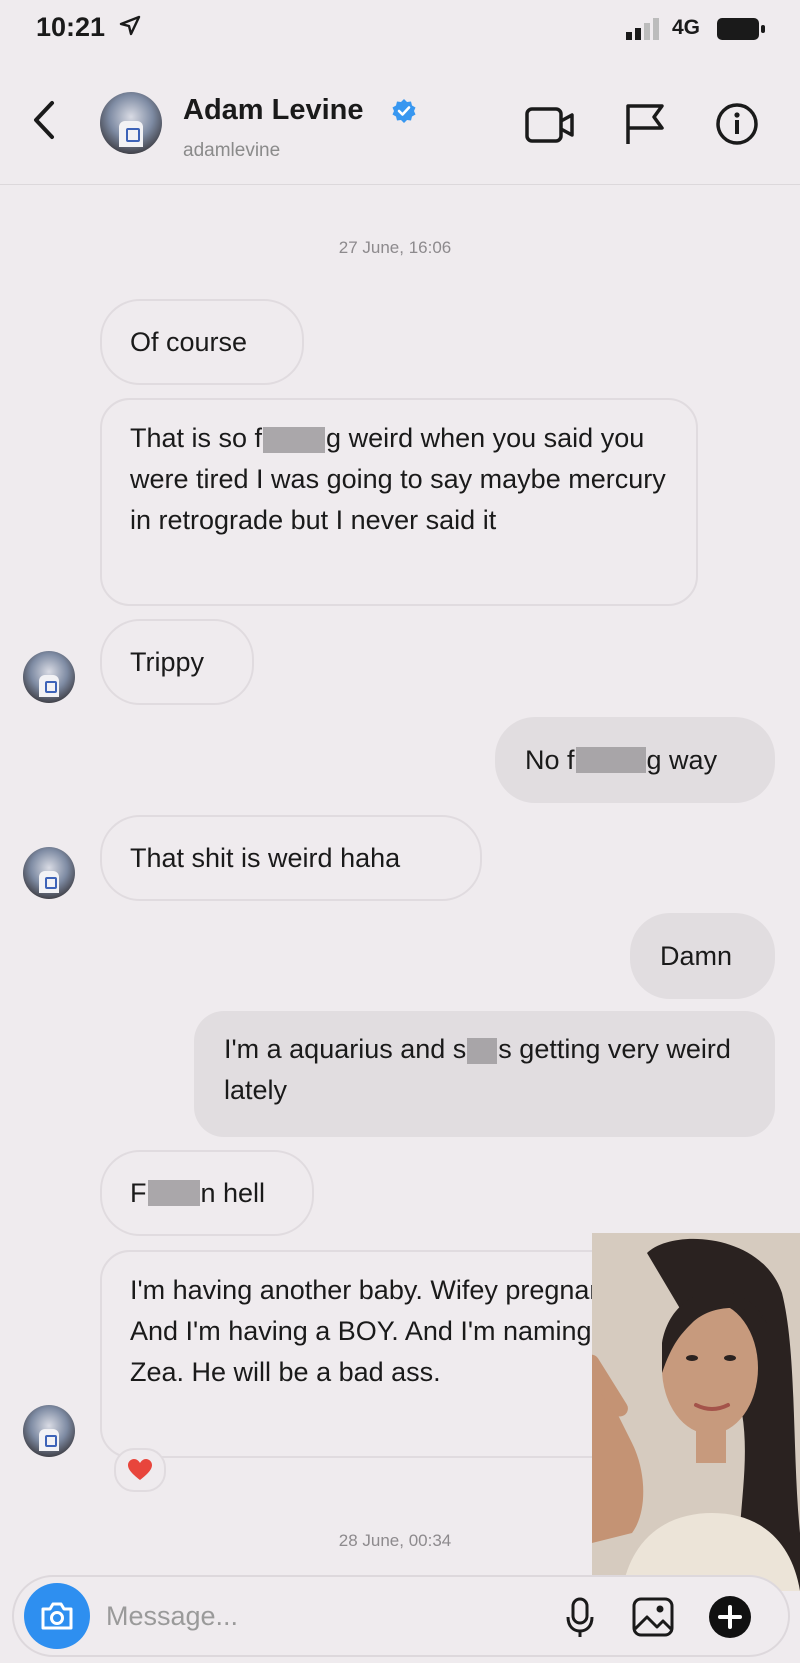  What do you see at coordinates (682, 759) in the screenshot?
I see `message-text: g way` at bounding box center [682, 759].